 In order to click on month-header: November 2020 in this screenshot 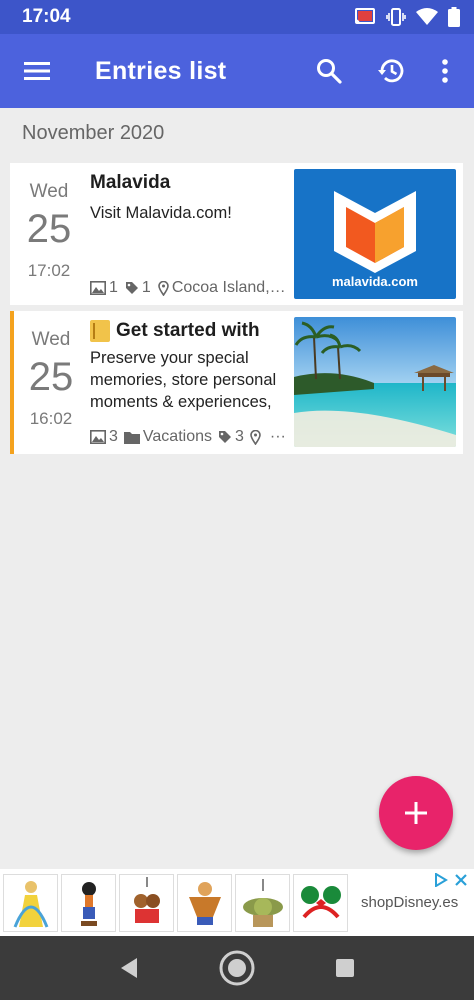, I will do `click(93, 133)`.